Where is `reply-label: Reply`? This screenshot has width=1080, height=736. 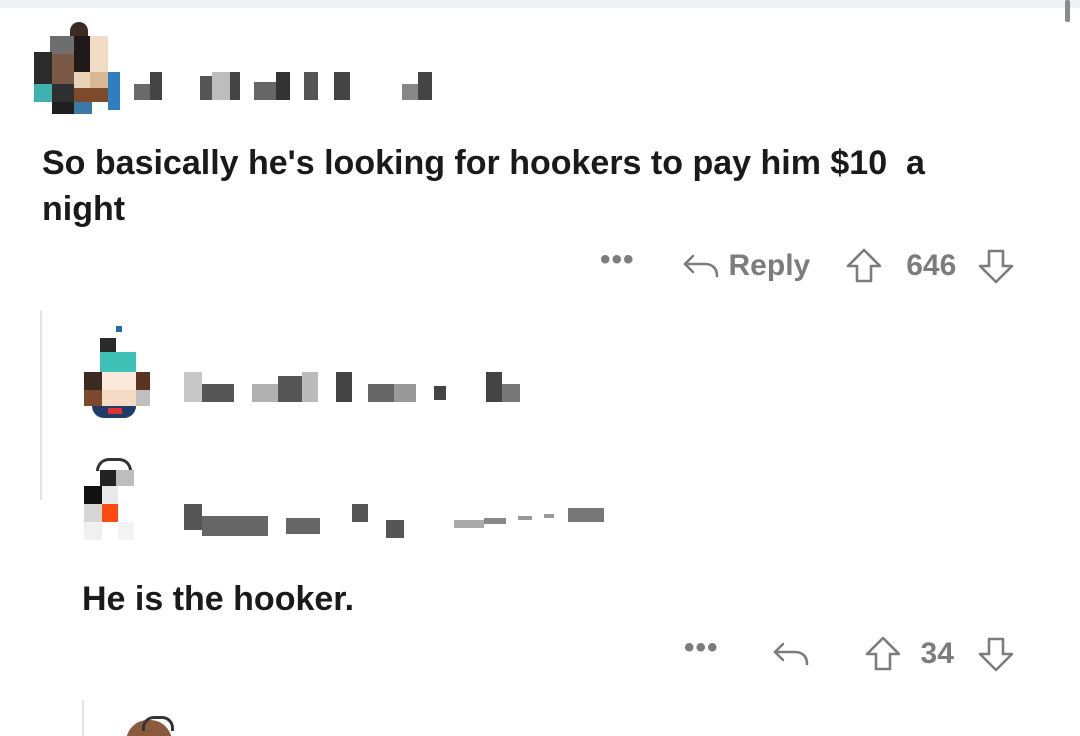 reply-label: Reply is located at coordinates (769, 265).